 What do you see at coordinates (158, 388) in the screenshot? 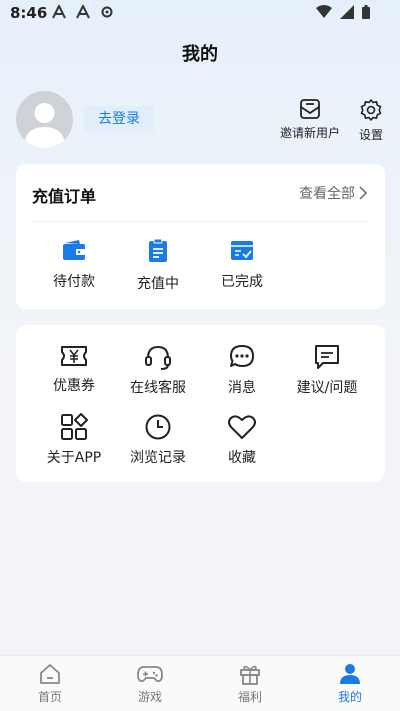
I see `service-label: 在线客服` at bounding box center [158, 388].